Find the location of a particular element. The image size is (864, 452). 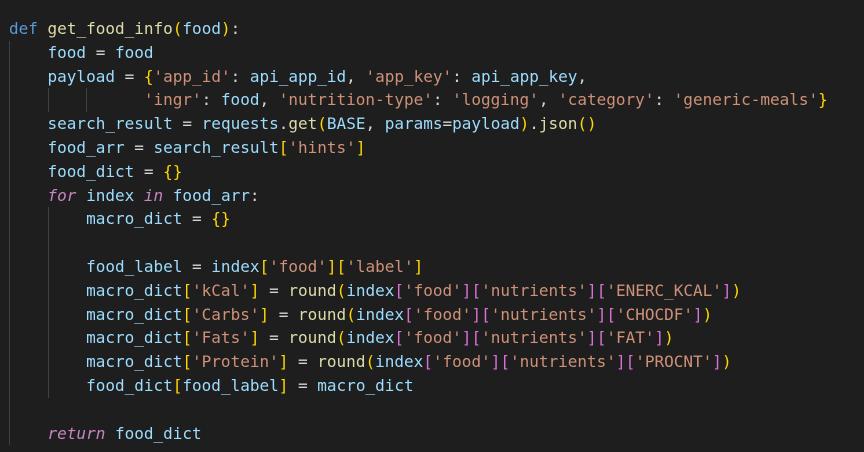

code-token: 'ingr' is located at coordinates (172, 100).